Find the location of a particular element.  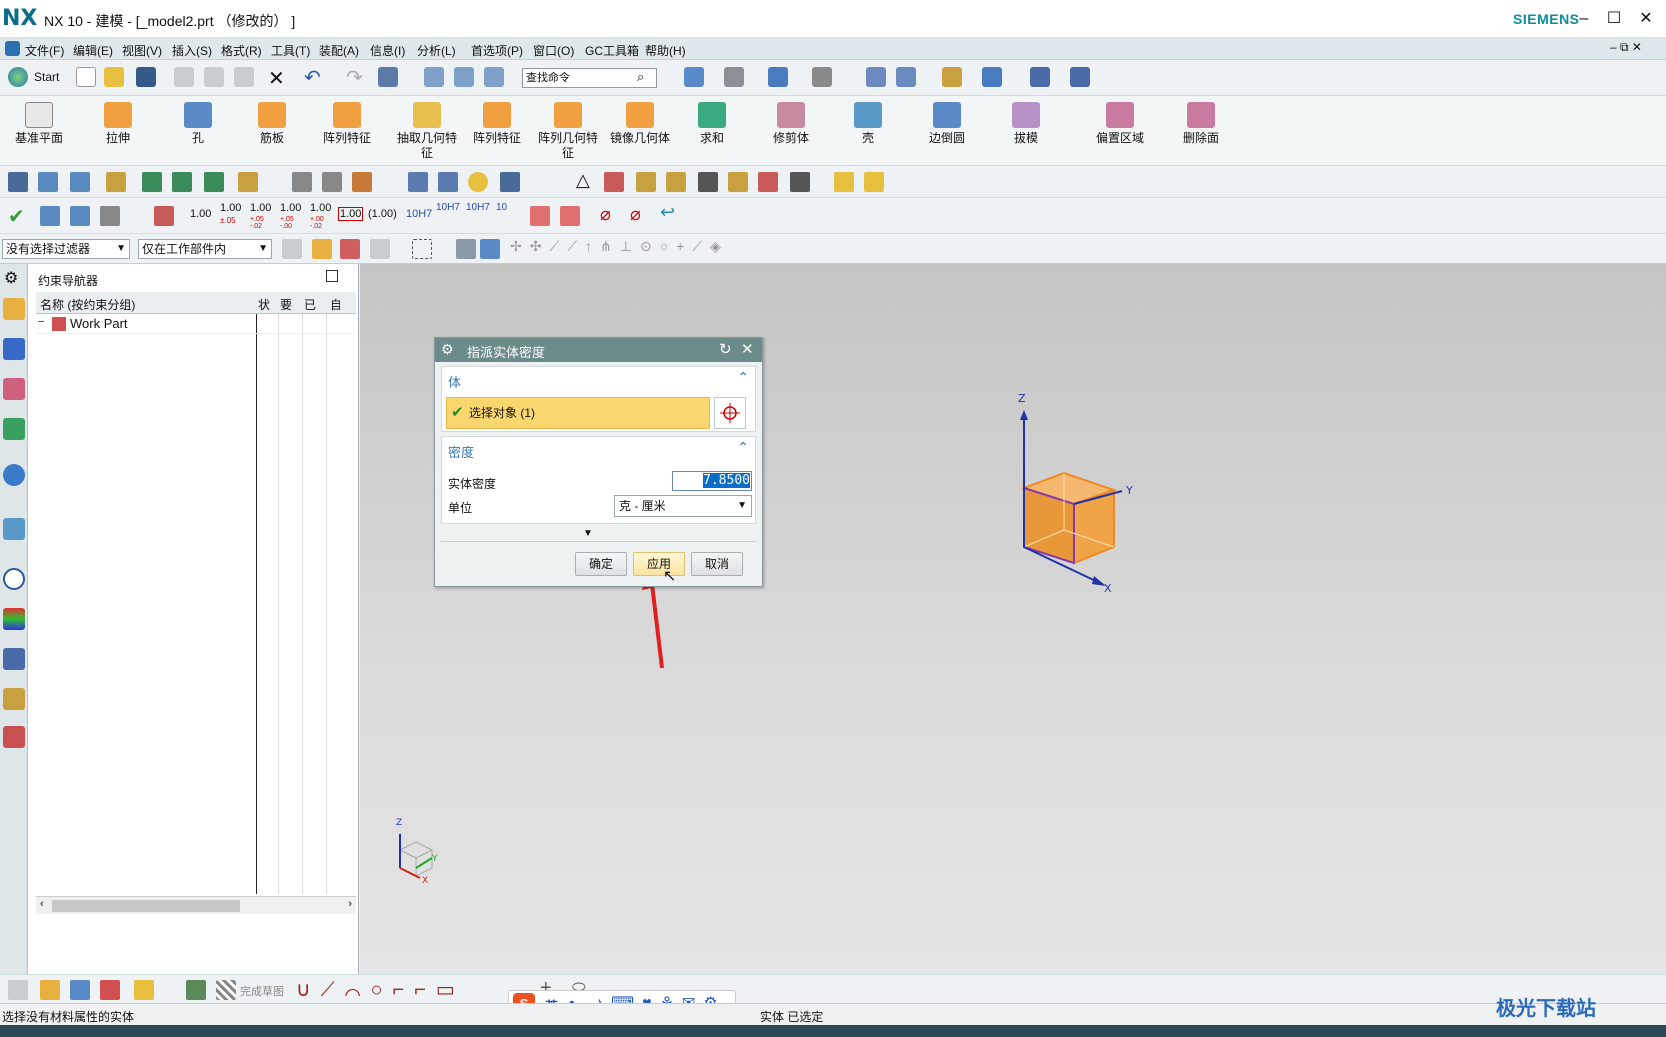

scroll-right-icon: › is located at coordinates (350, 904).